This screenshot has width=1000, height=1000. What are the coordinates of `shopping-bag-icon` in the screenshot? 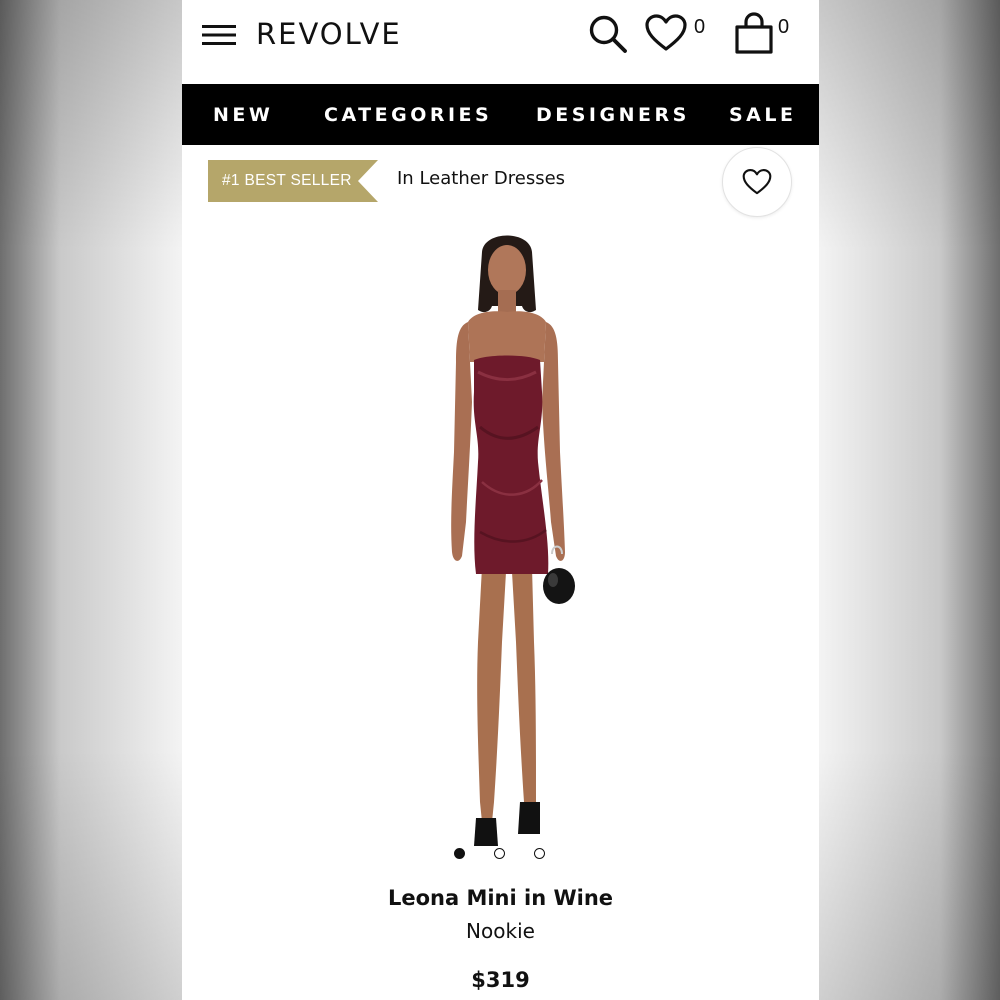 It's located at (754, 33).